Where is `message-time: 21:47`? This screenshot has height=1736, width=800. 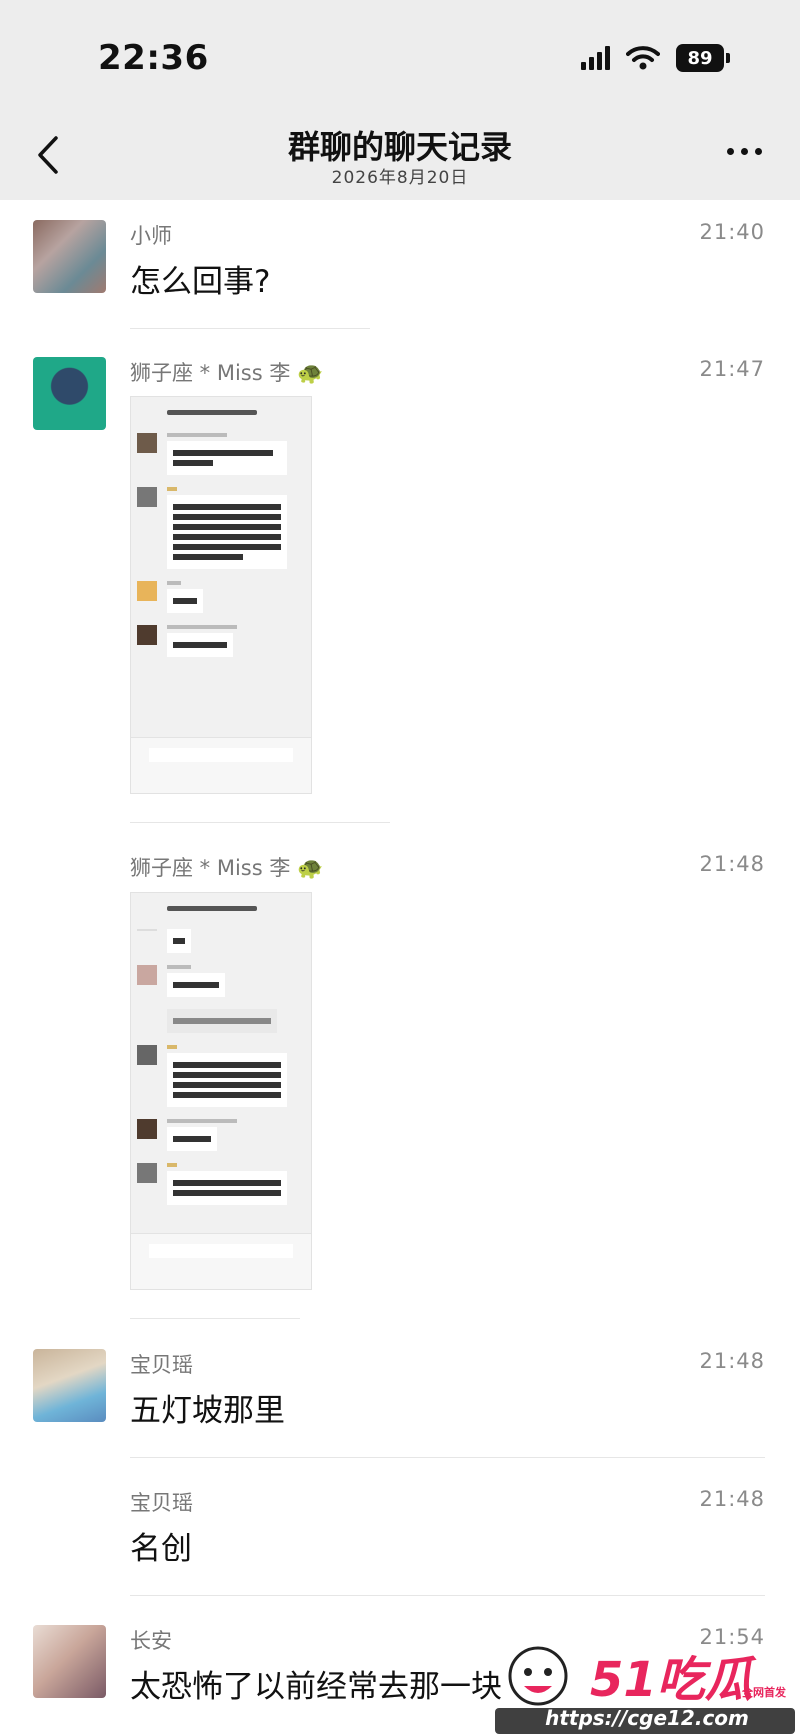 message-time: 21:47 is located at coordinates (732, 369).